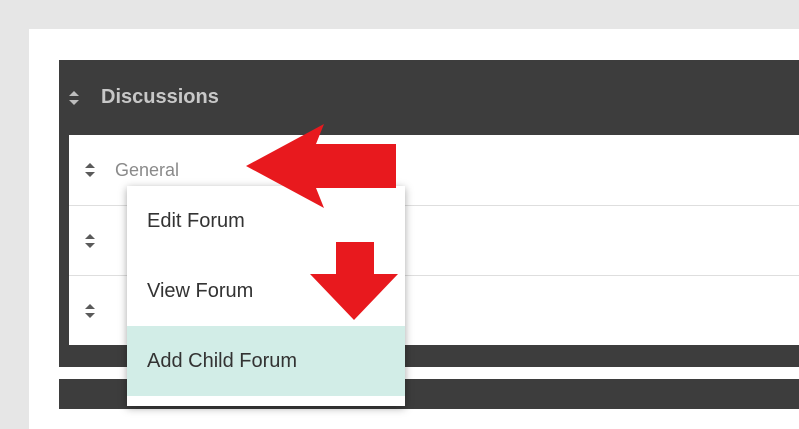 The image size is (799, 429). I want to click on add-child-forum-menu-item: Add Child Forum, so click(266, 361).